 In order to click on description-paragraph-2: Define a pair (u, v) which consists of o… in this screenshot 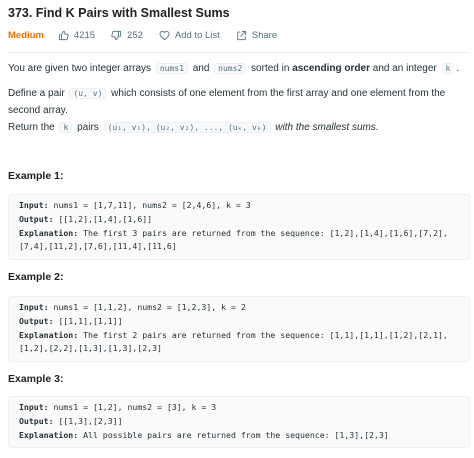, I will do `click(236, 102)`.